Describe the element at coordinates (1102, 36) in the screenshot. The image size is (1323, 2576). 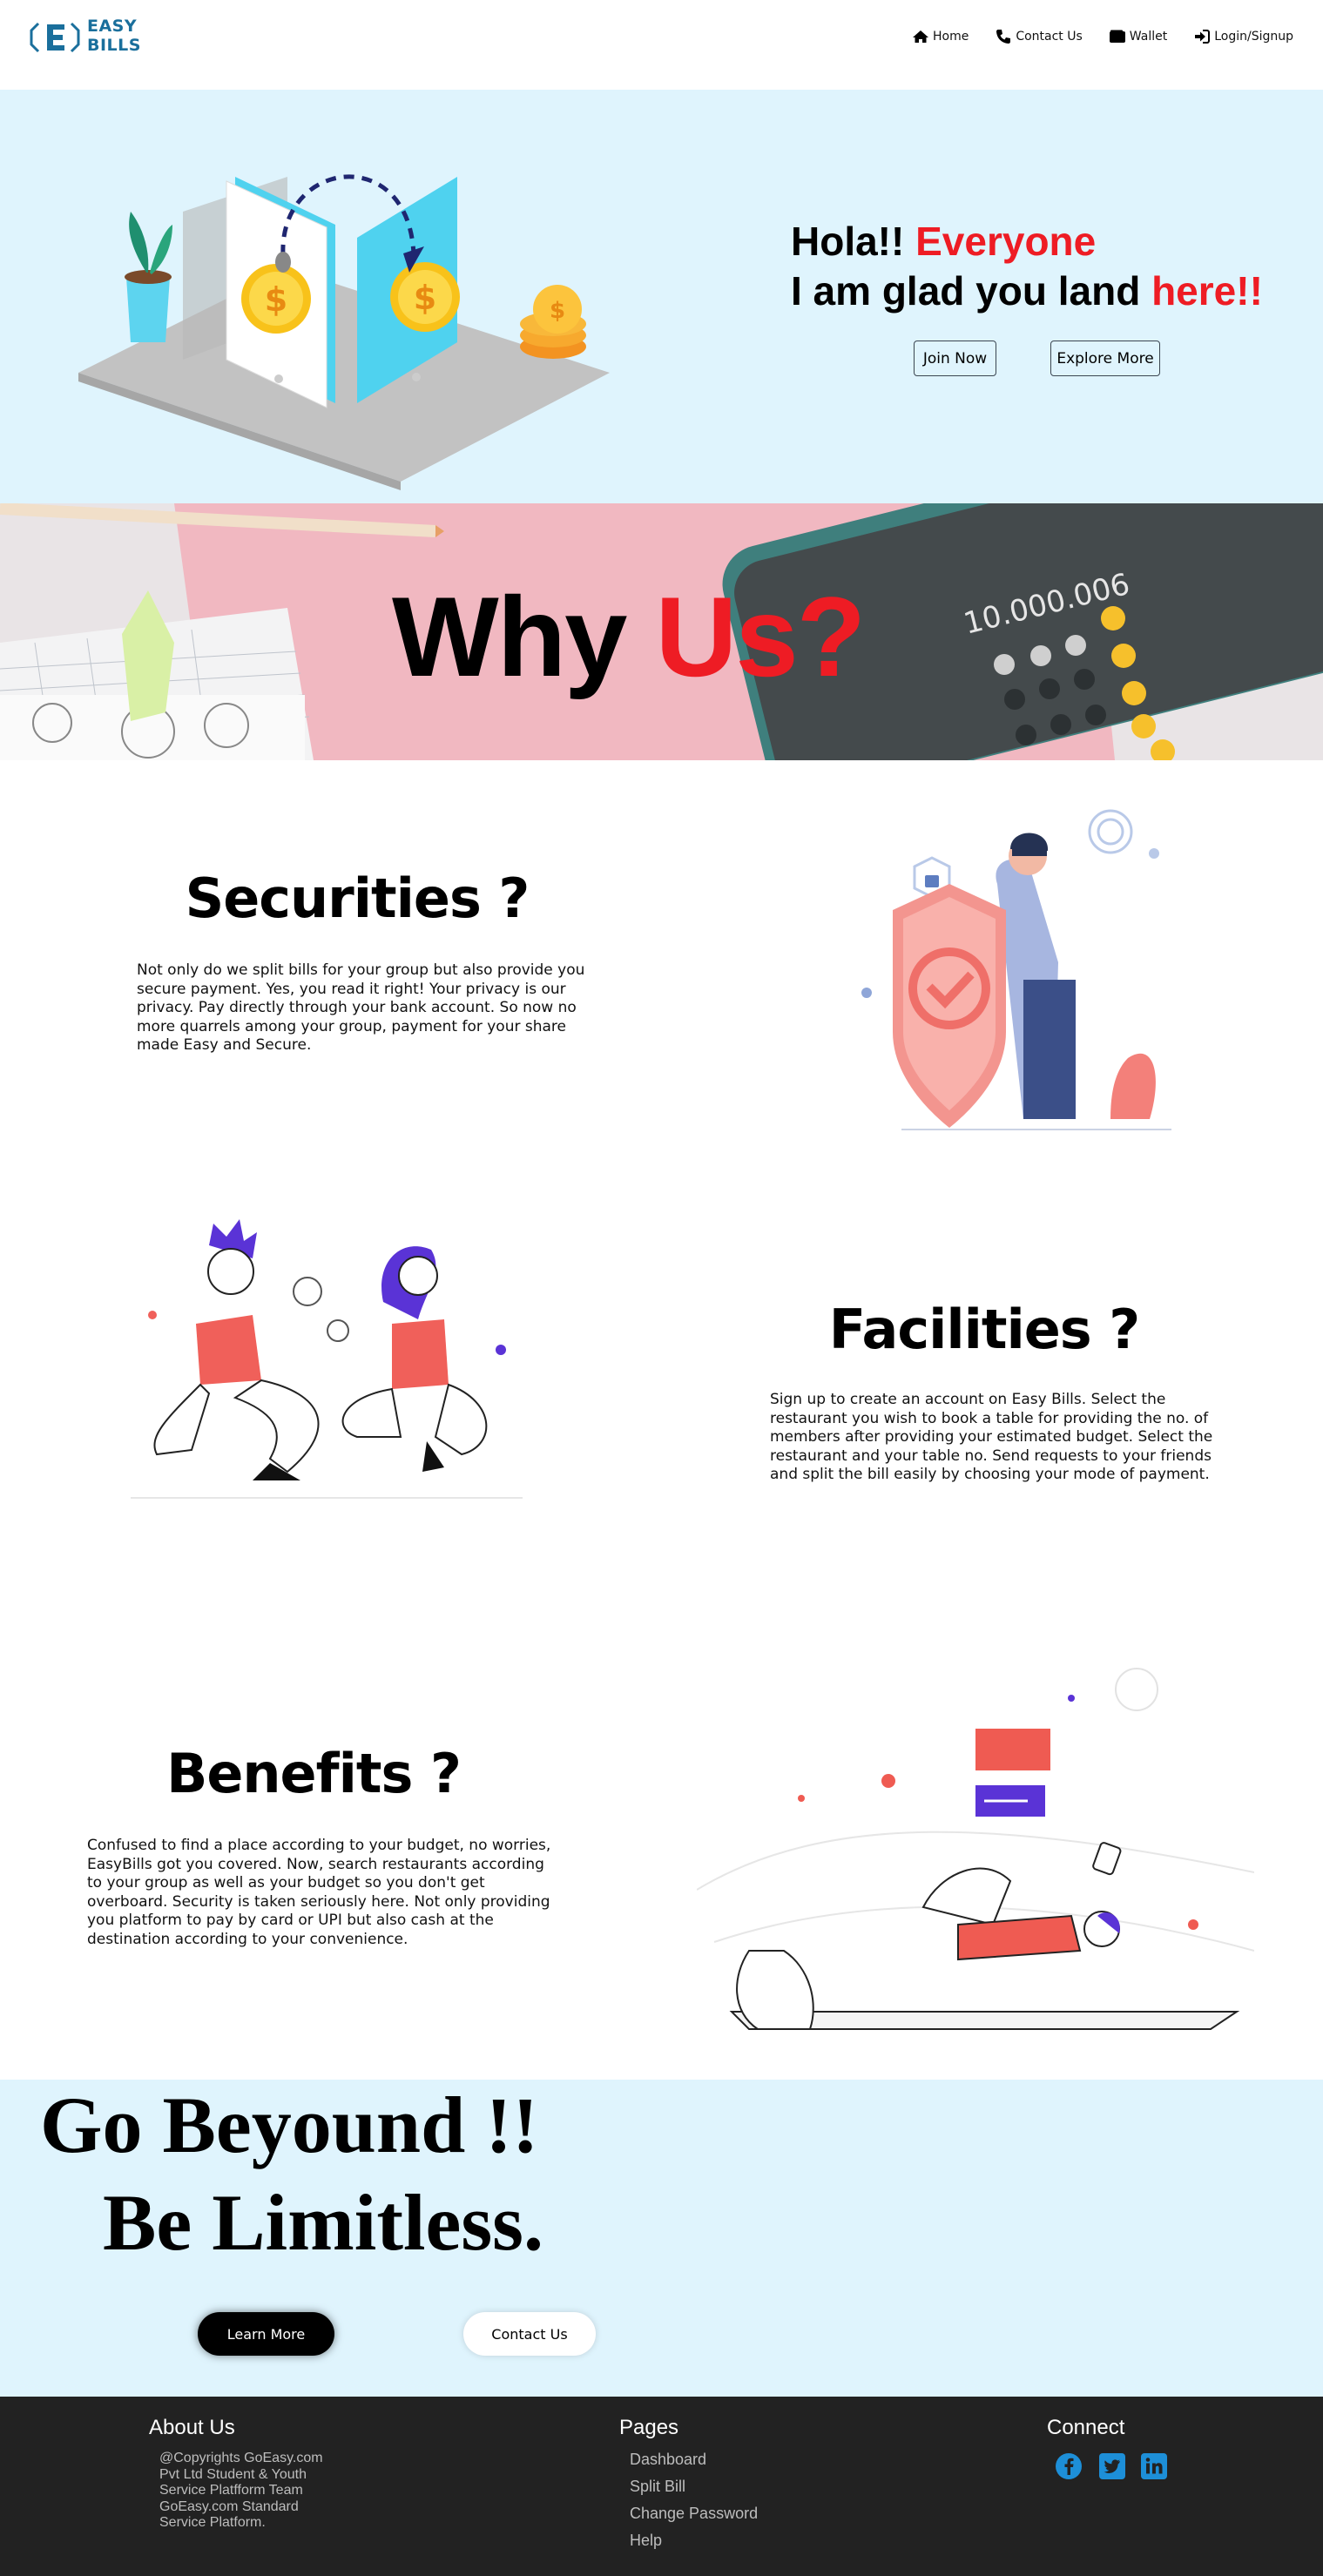
I see `main-nav: Home Contact Us Wallet Login/Signup` at that location.